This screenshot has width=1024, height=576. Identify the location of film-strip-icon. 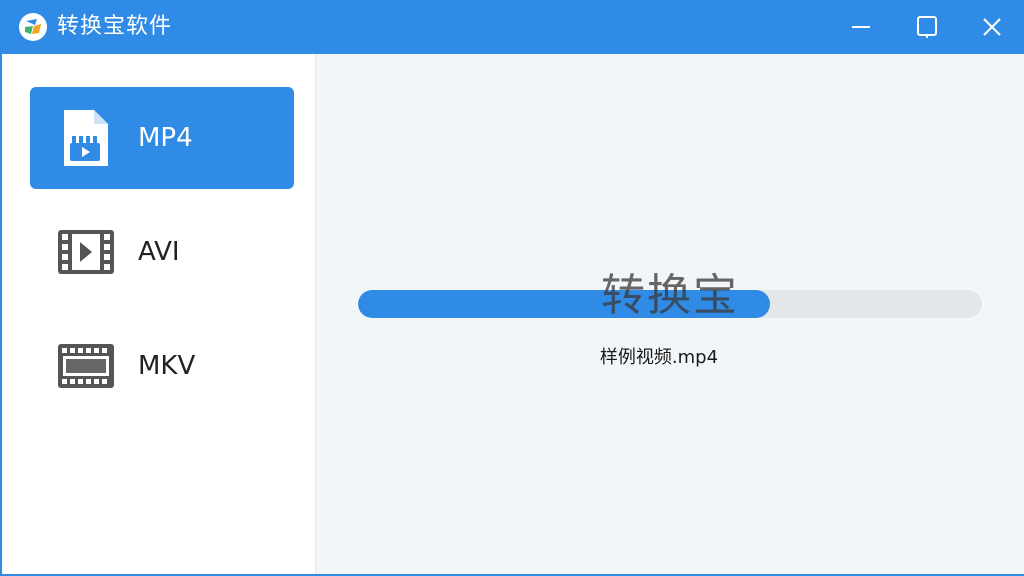
(86, 366).